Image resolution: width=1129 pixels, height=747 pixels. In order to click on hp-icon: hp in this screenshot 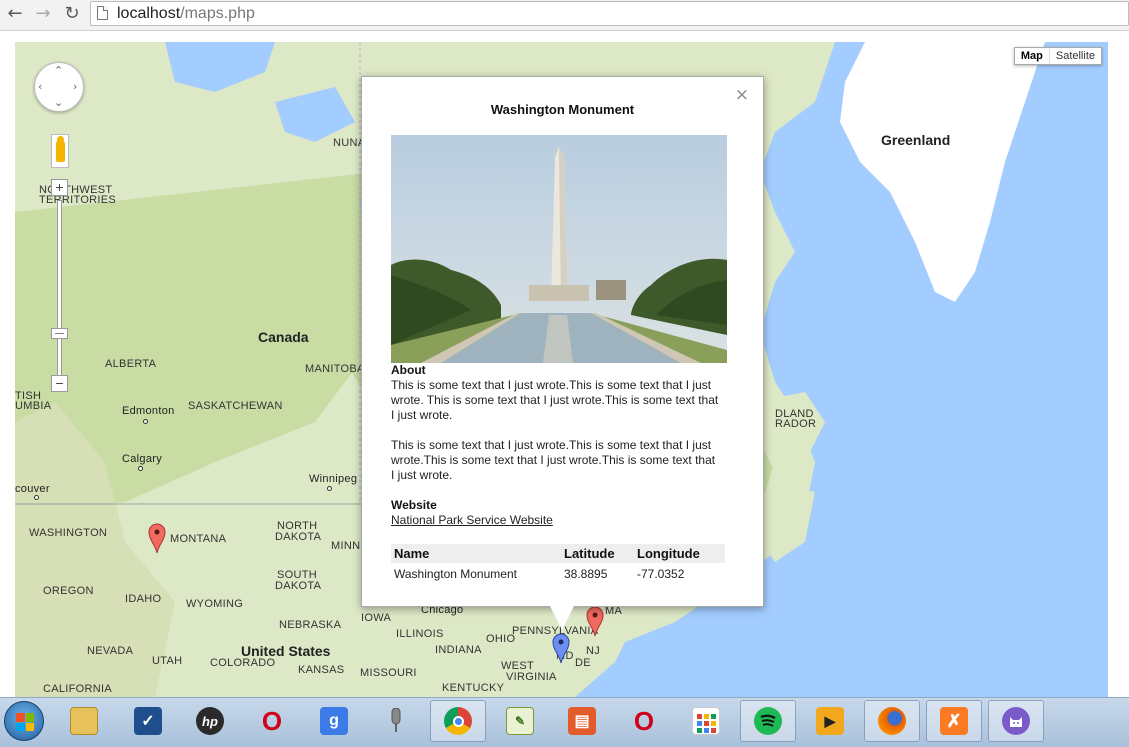, I will do `click(210, 721)`.